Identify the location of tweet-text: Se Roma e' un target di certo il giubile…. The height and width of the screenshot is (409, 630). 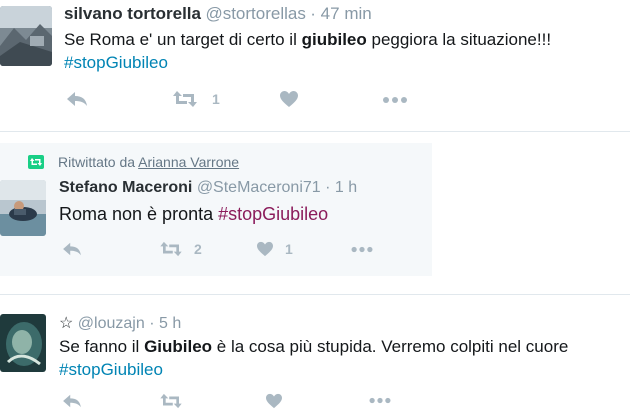
(308, 39).